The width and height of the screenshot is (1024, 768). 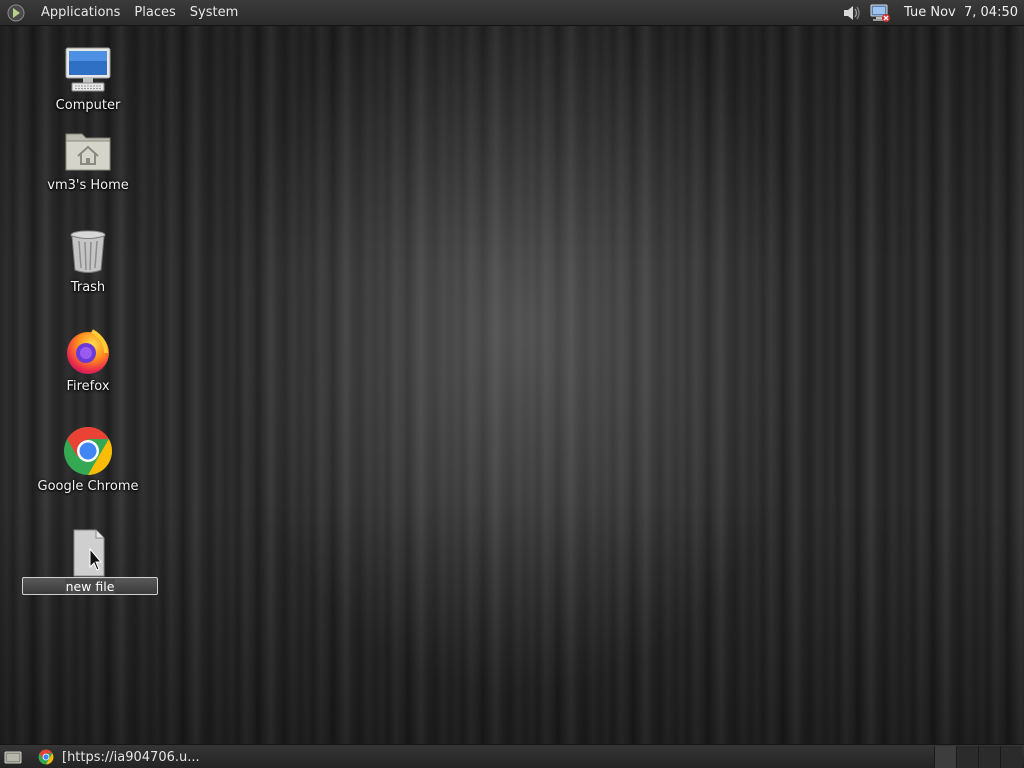 I want to click on panel-tray: Tue Nov 7, 04:50, so click(x=932, y=12).